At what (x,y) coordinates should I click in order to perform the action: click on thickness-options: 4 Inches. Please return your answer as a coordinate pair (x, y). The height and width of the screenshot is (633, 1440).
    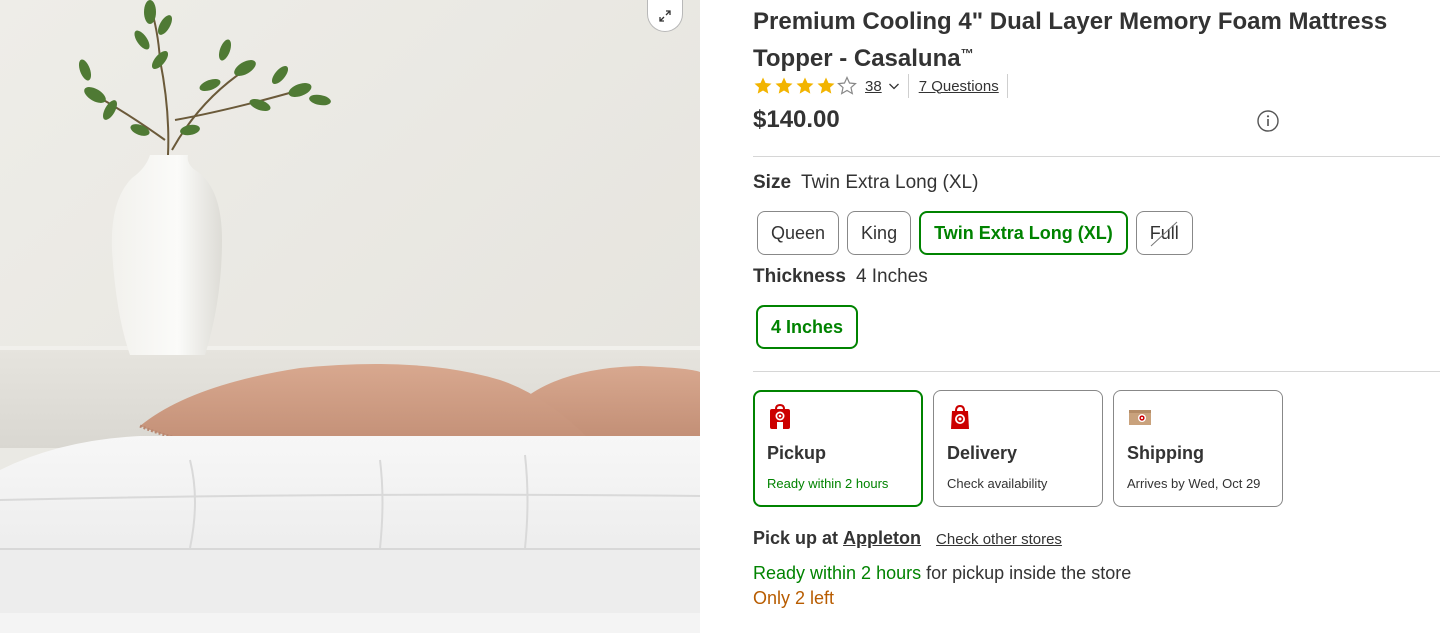
    Looking at the image, I should click on (807, 327).